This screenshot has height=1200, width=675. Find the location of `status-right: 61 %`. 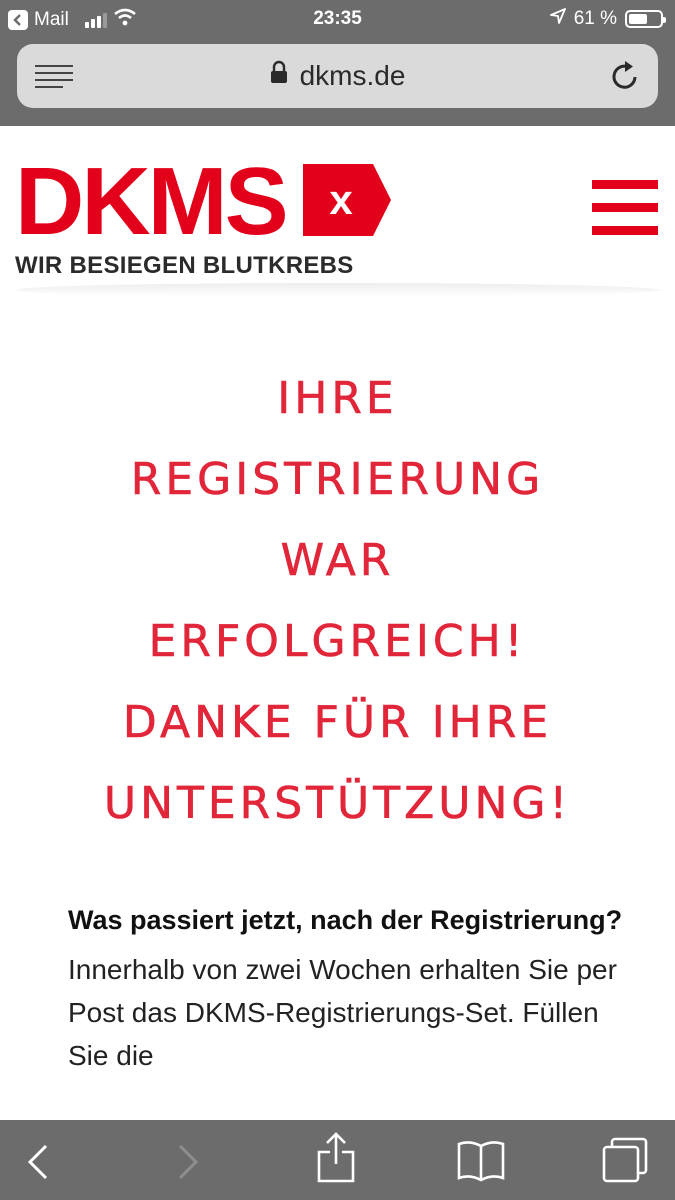

status-right: 61 % is located at coordinates (607, 19).